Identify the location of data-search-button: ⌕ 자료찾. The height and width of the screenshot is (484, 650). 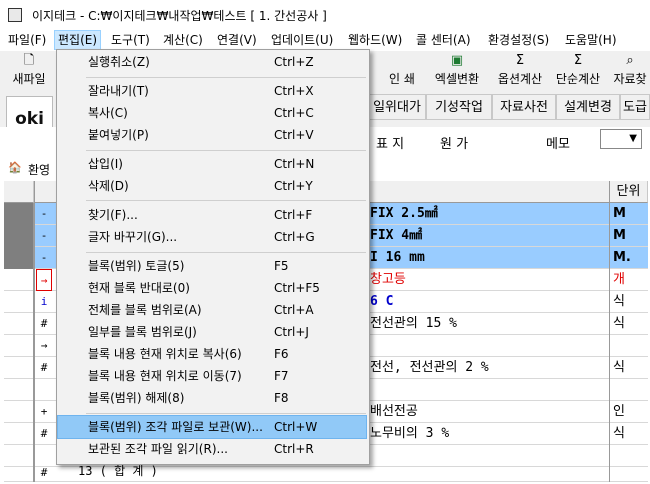
(630, 71).